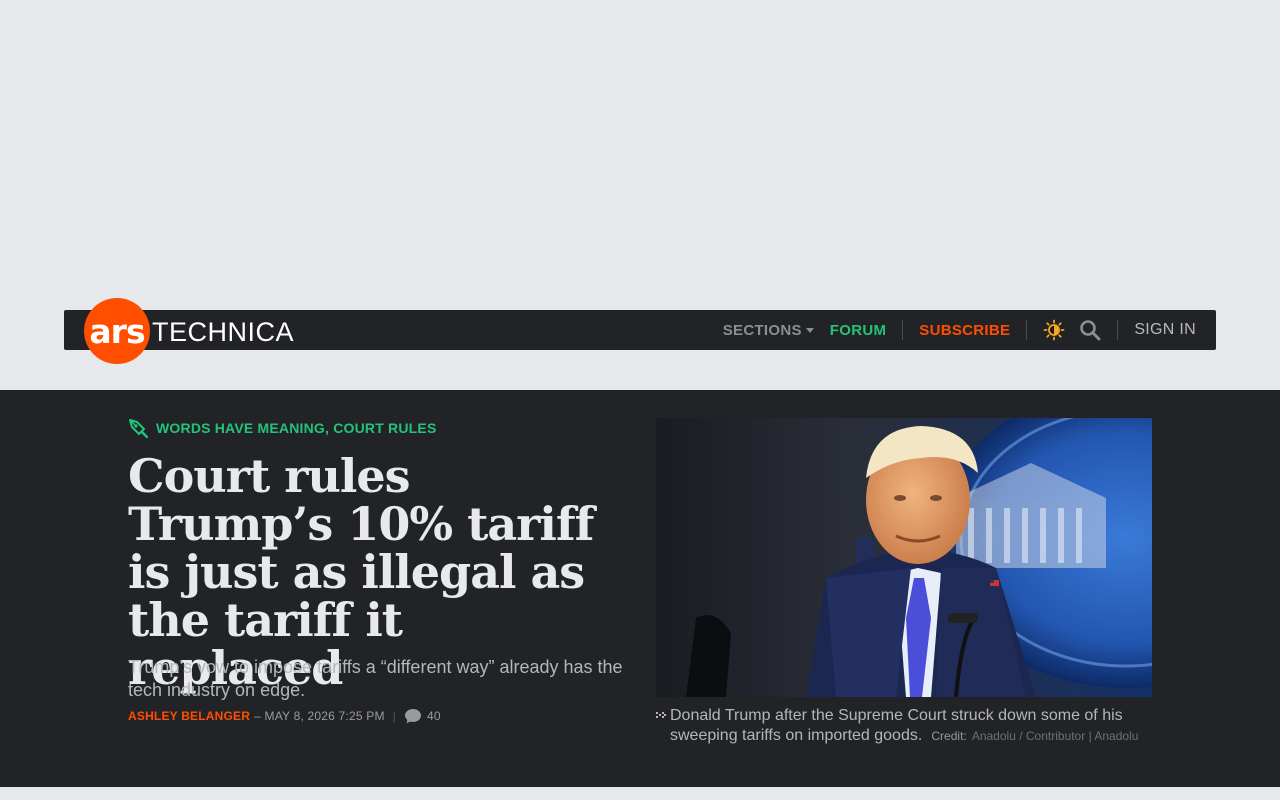 The height and width of the screenshot is (800, 1280). I want to click on search-button, so click(1090, 330).